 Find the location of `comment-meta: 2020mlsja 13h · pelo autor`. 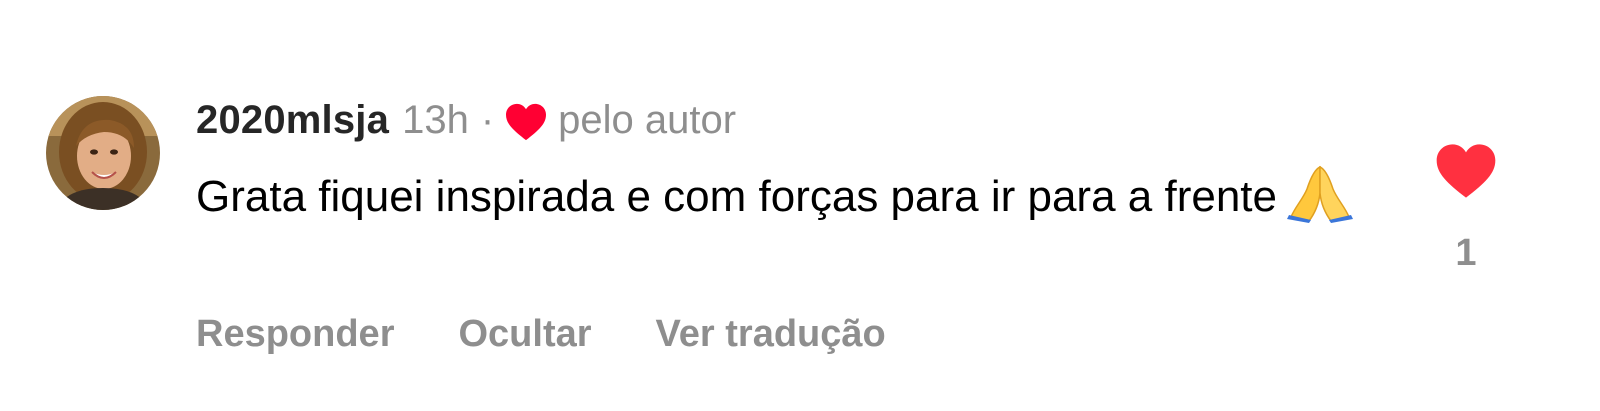

comment-meta: 2020mlsja 13h · pelo autor is located at coordinates (466, 120).